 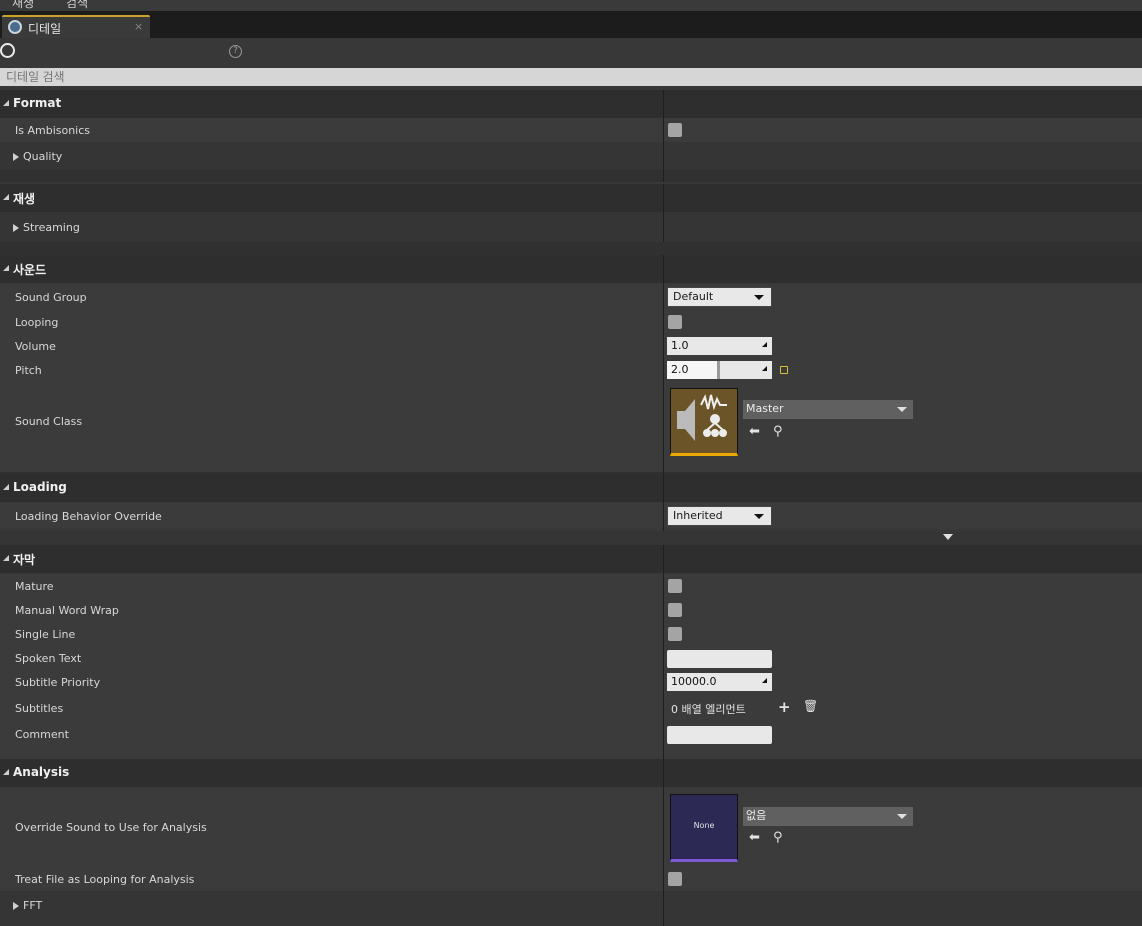 What do you see at coordinates (76, 26) in the screenshot?
I see `tab-details: 디테일 ×` at bounding box center [76, 26].